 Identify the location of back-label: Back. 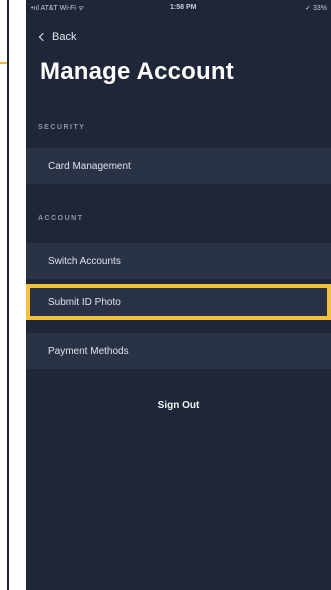
(64, 37).